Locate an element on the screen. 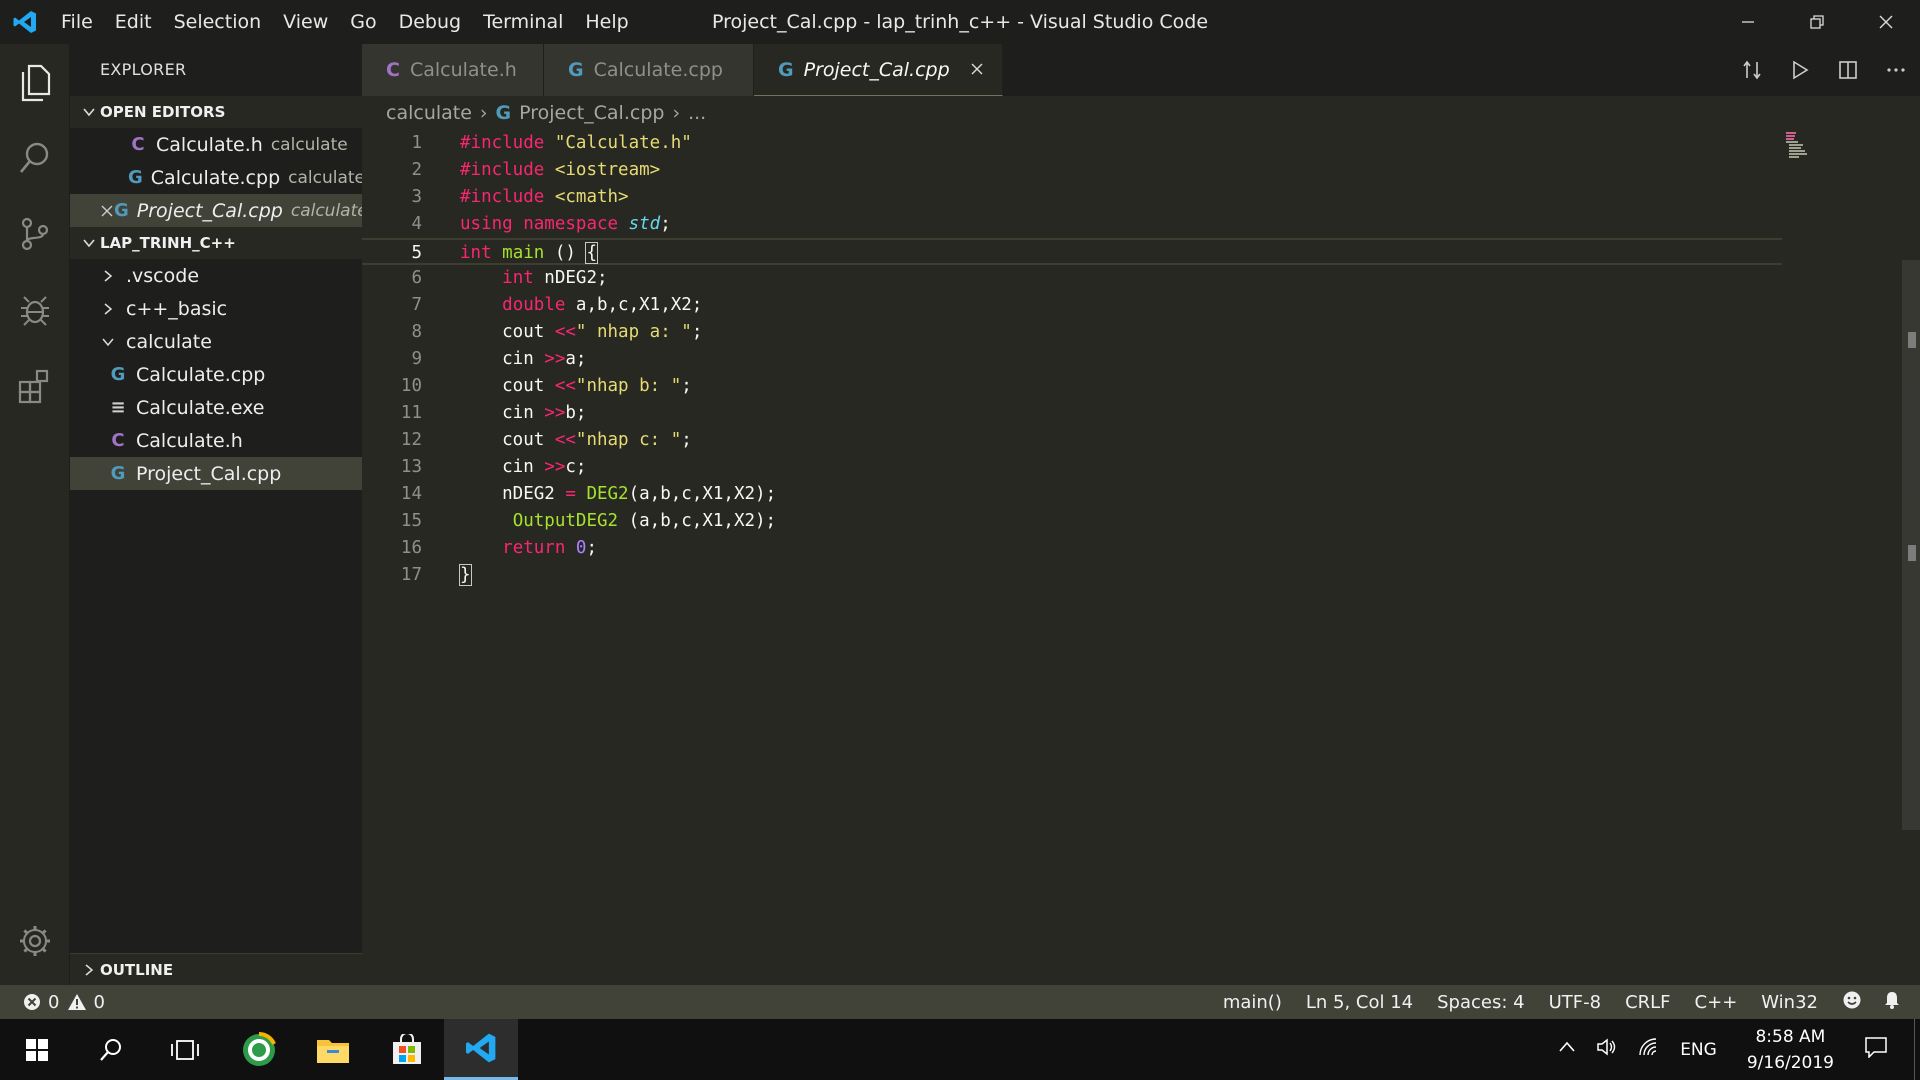 The width and height of the screenshot is (1920, 1080). coccoc-browser-icon is located at coordinates (259, 1048).